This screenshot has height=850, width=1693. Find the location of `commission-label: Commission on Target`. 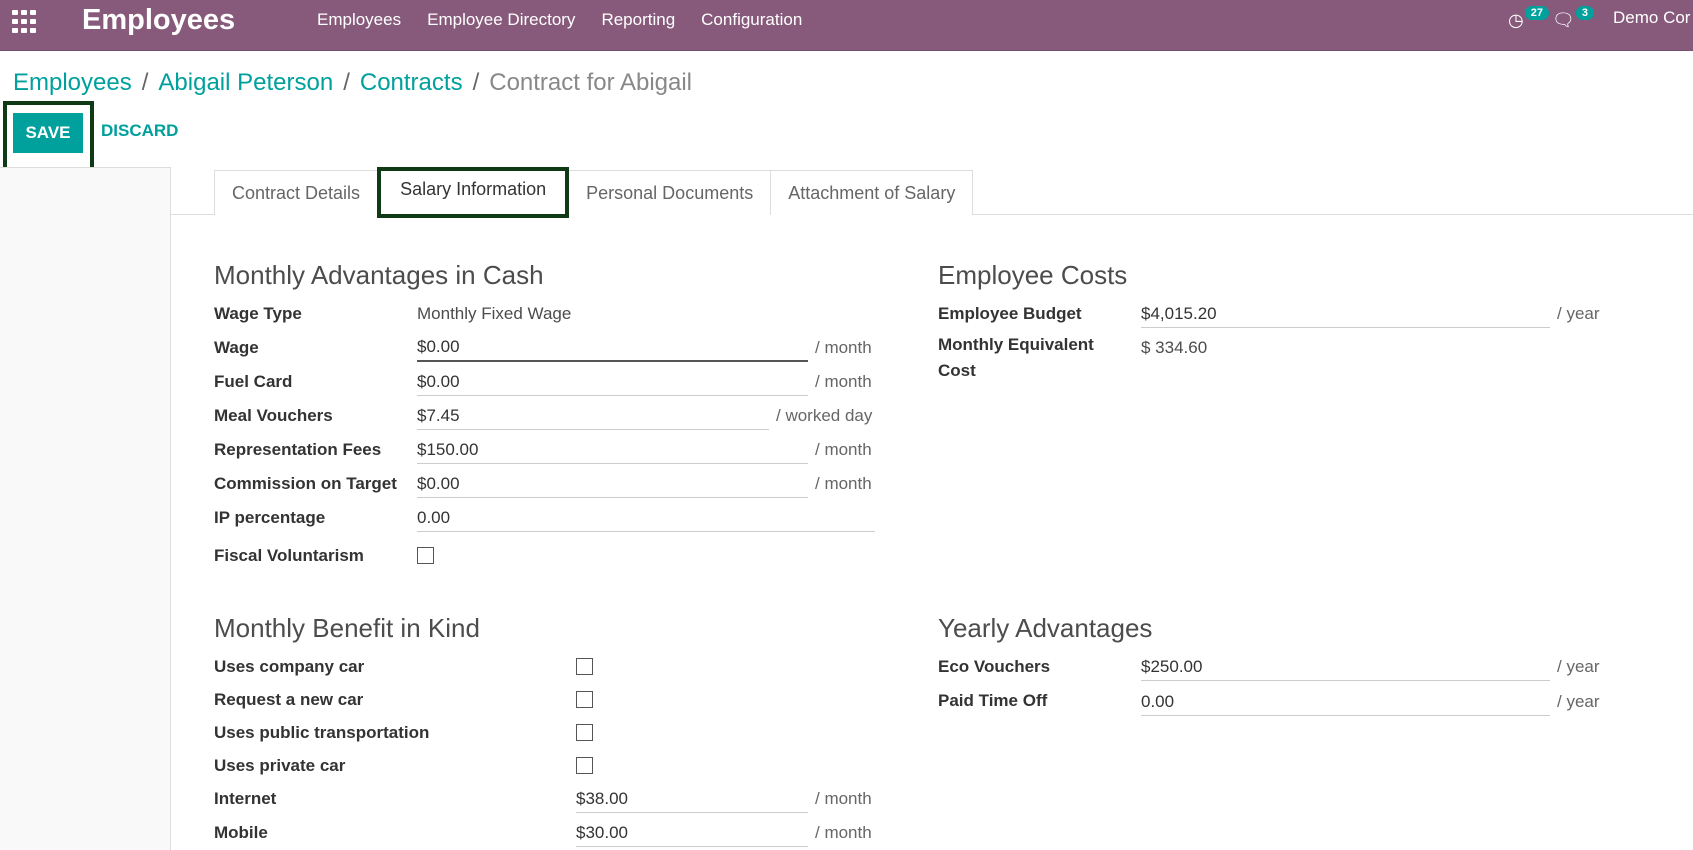

commission-label: Commission on Target is located at coordinates (305, 483).